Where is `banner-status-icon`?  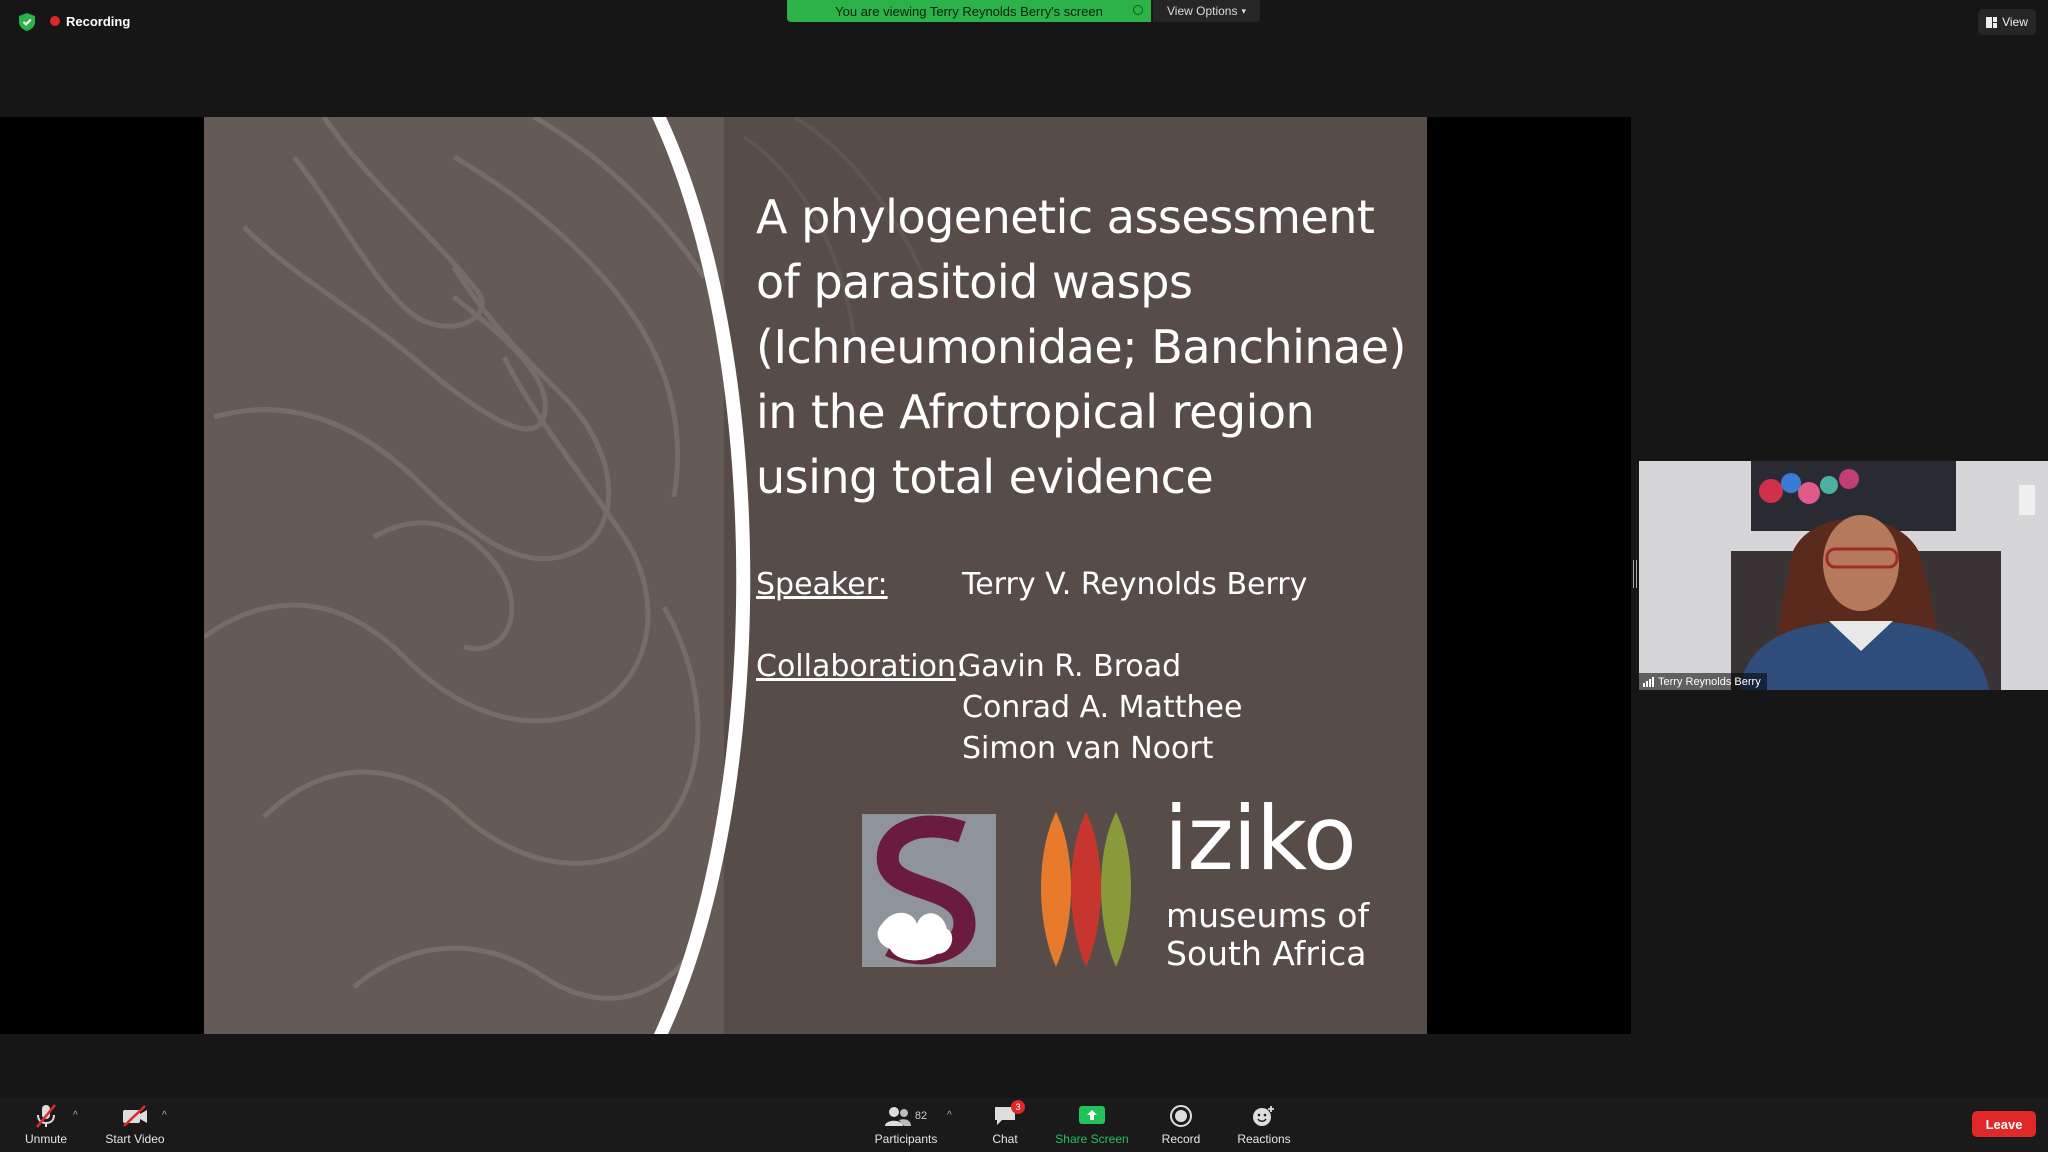 banner-status-icon is located at coordinates (1138, 10).